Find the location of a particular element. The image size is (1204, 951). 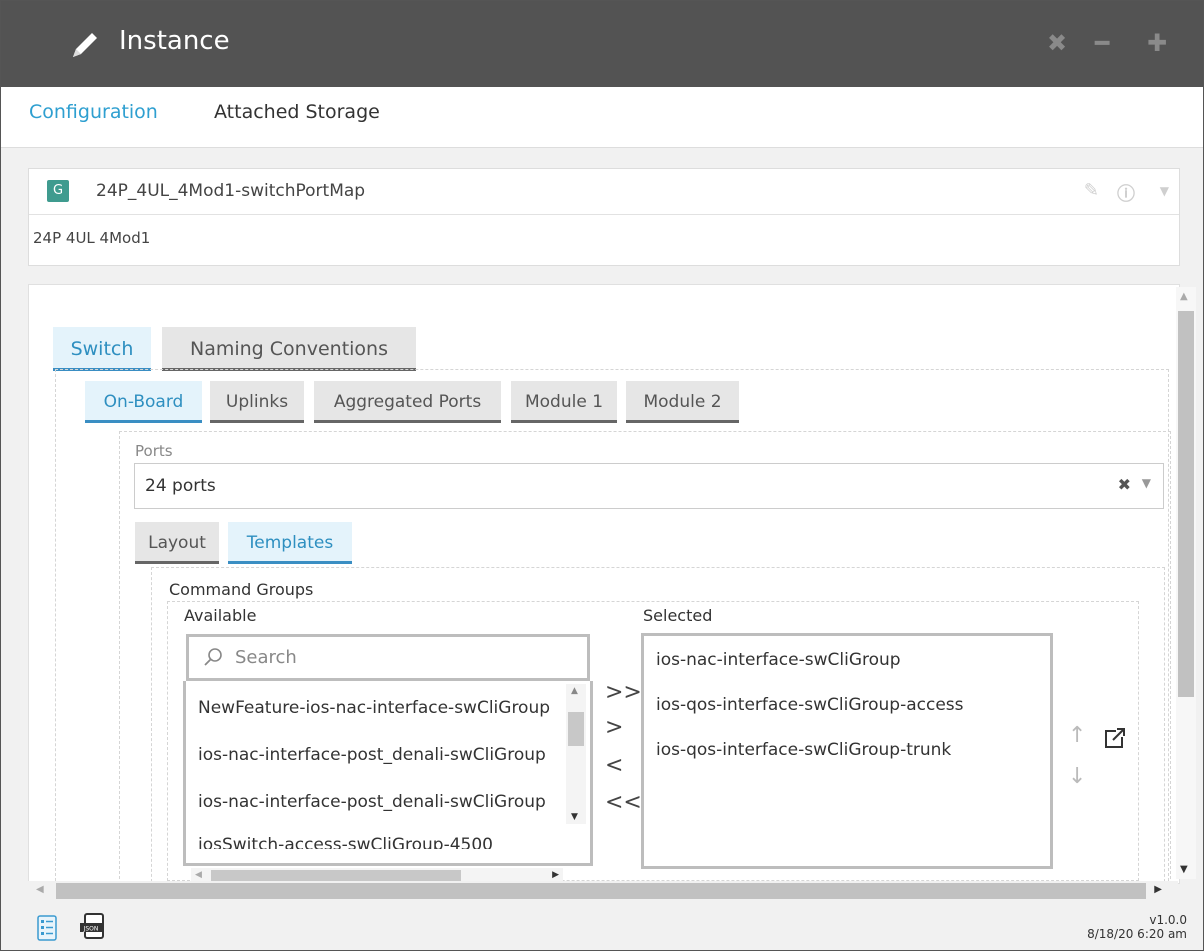

move-all-right-button: >> is located at coordinates (623, 692).